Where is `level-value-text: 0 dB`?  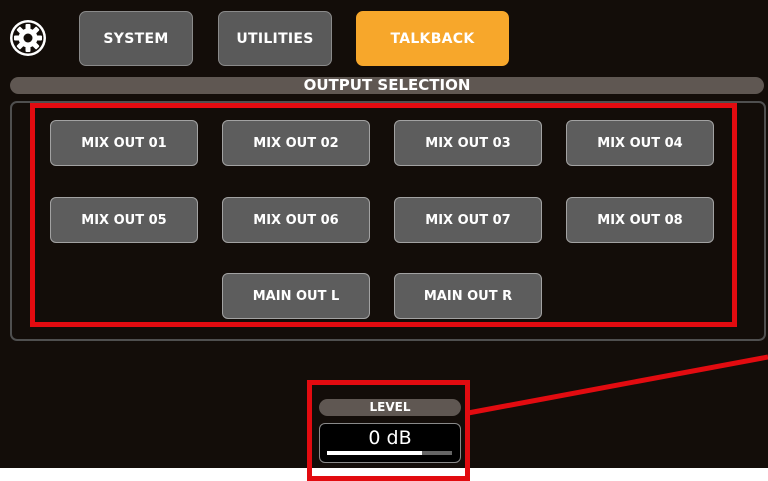
level-value-text: 0 dB is located at coordinates (390, 438).